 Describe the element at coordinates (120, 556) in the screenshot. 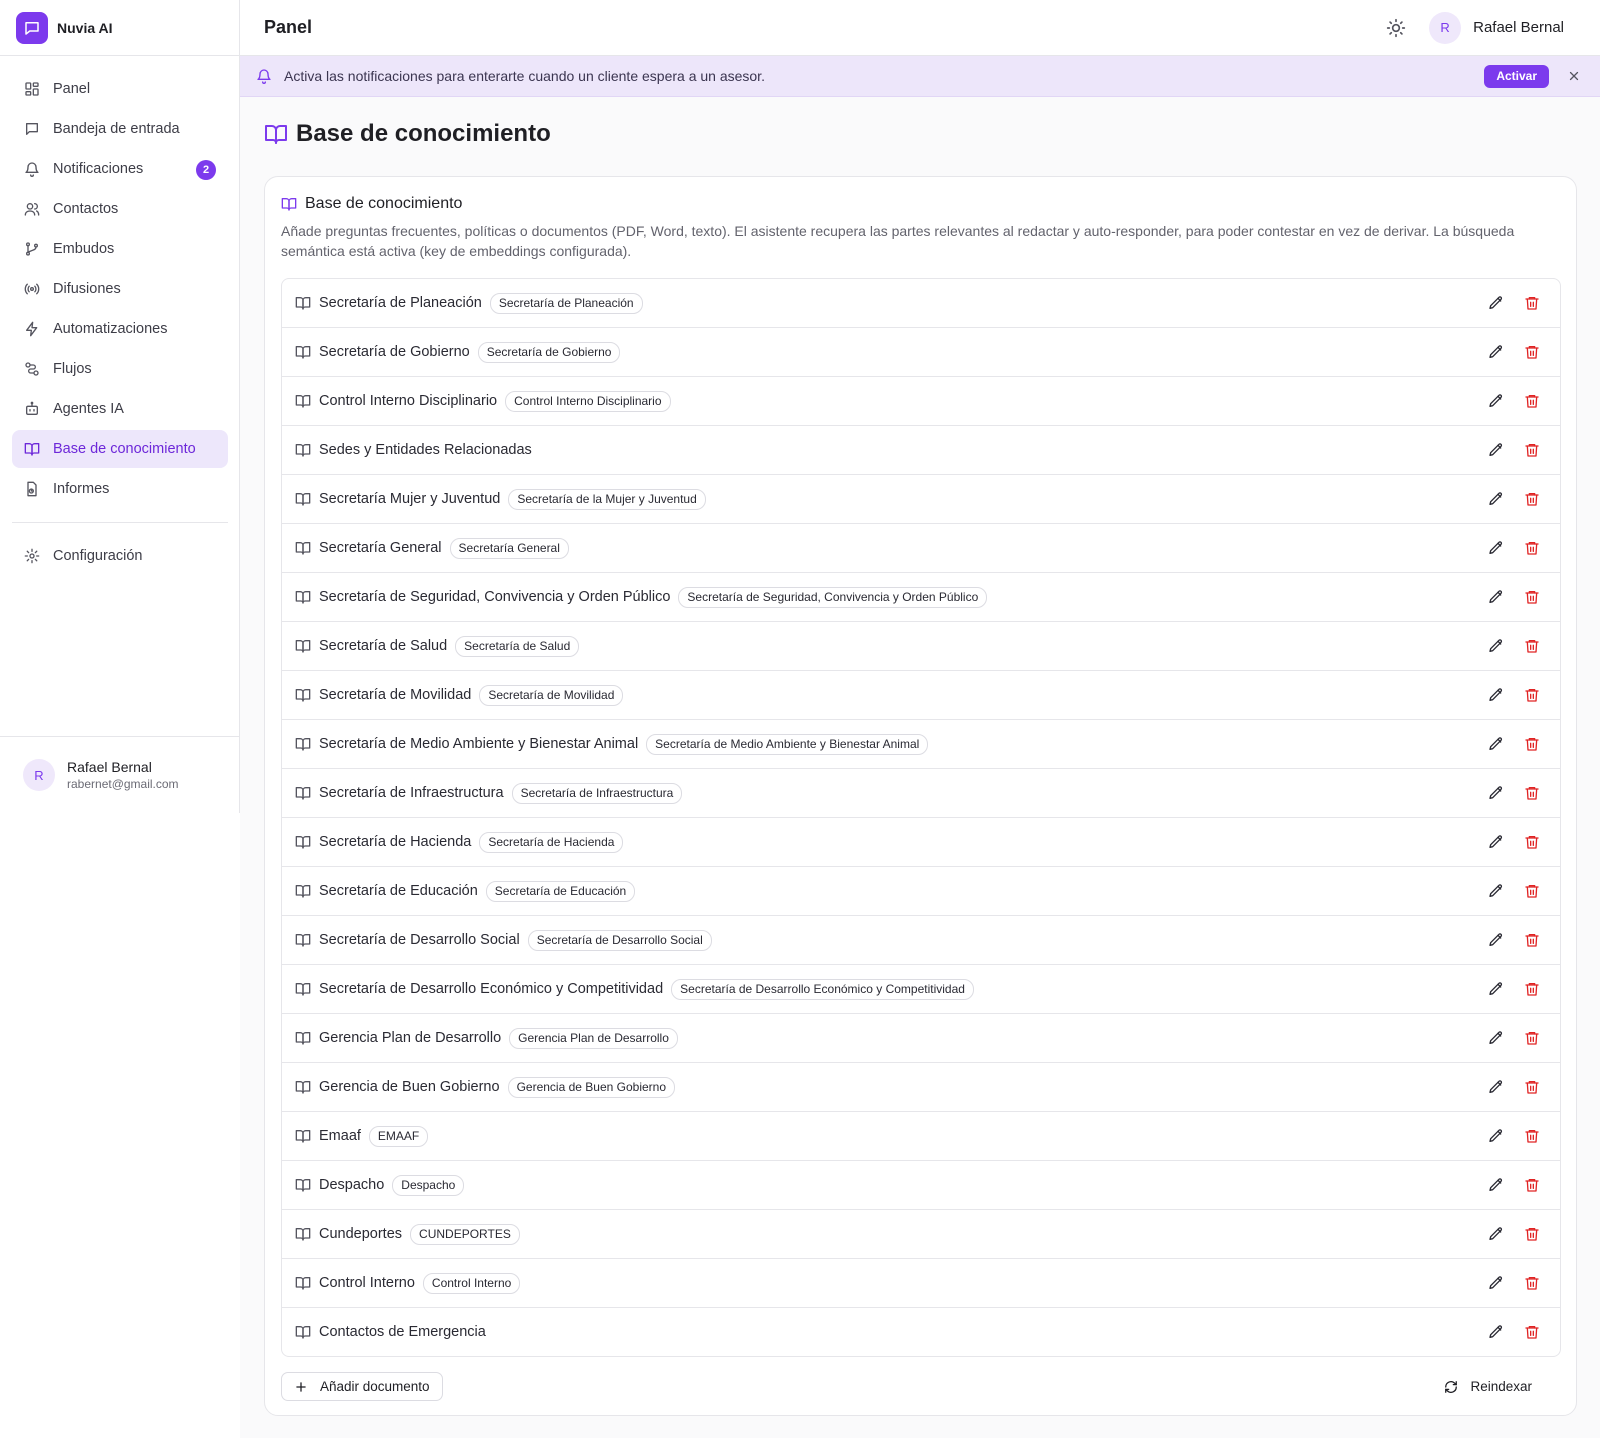

I see `sidebar-item-settings: Configuración` at that location.